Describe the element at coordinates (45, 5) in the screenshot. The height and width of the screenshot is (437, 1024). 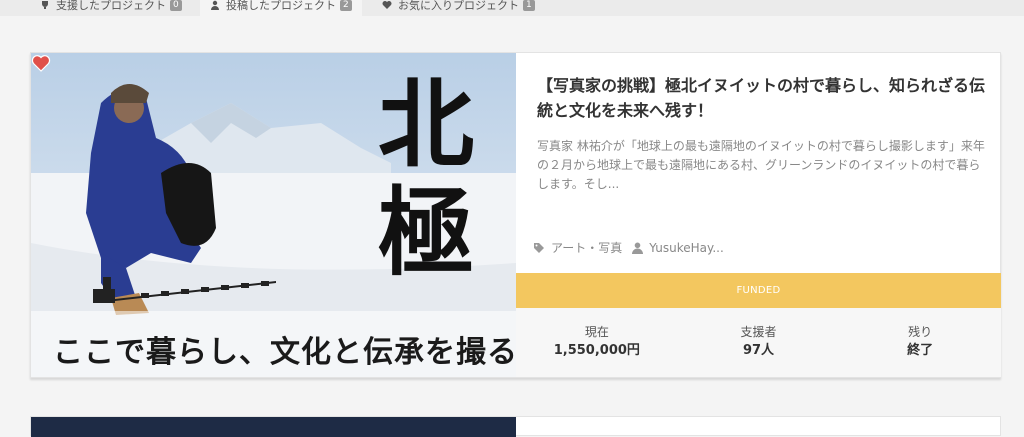
I see `trophy-icon` at that location.